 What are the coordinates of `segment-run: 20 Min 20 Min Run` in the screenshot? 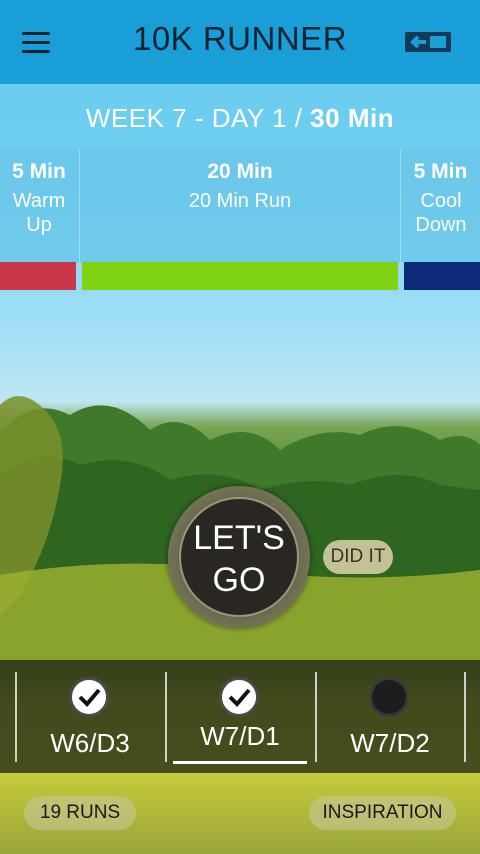 It's located at (240, 206).